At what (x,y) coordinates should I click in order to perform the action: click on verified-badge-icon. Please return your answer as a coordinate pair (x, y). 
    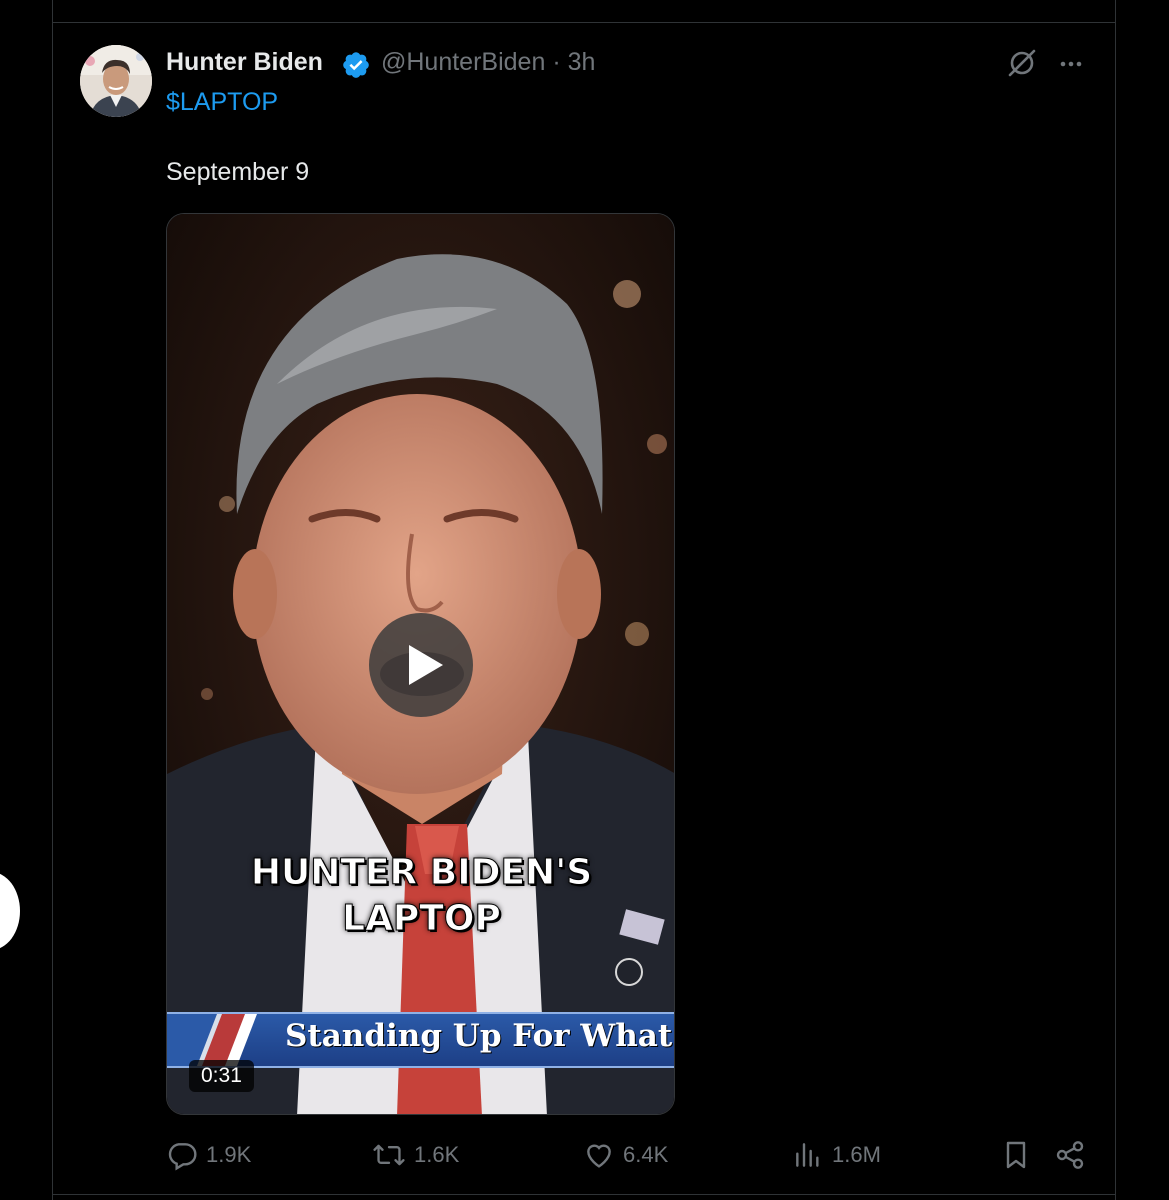
    Looking at the image, I should click on (356, 65).